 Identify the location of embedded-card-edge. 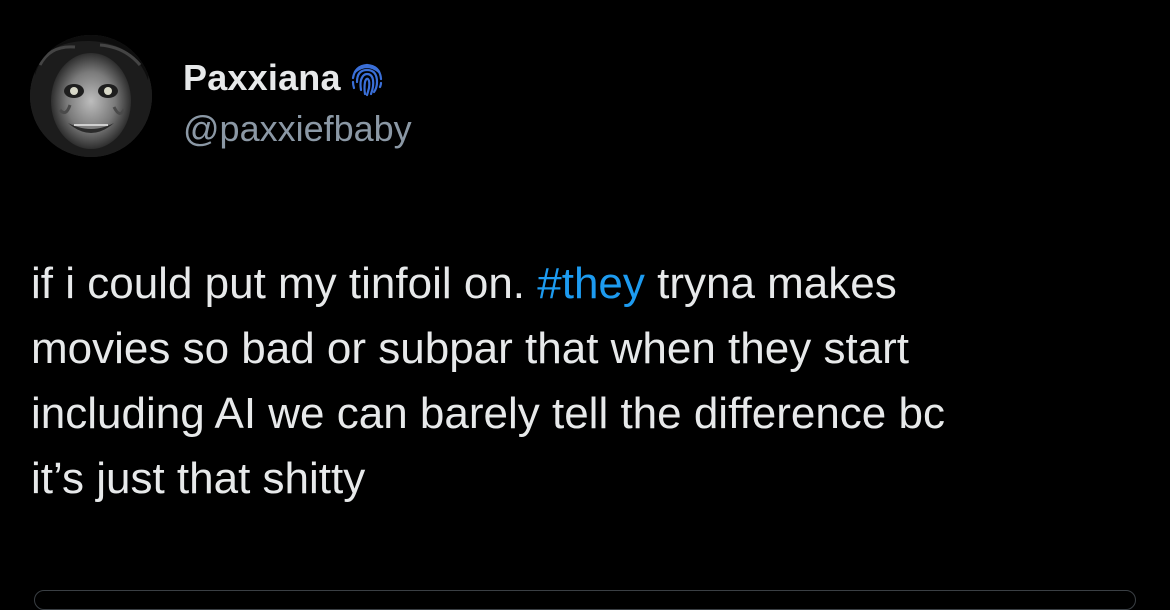
(585, 600).